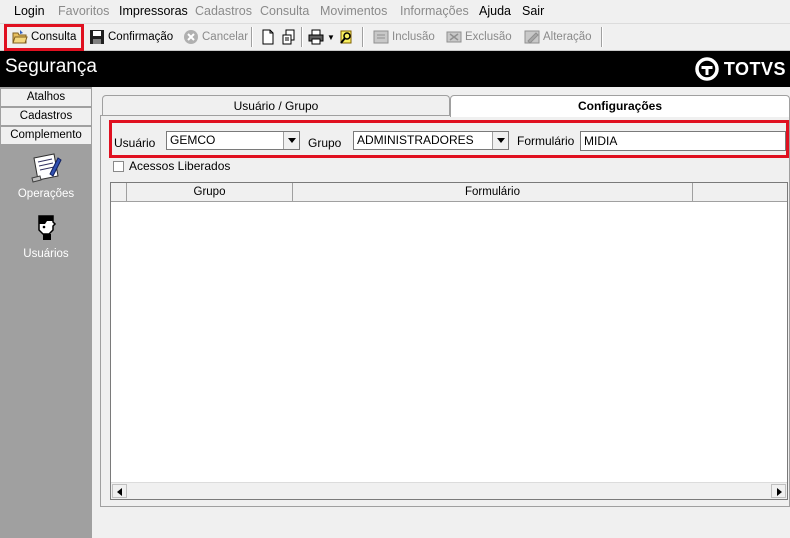 This screenshot has height=538, width=790. I want to click on usuario-value: GEMCO, so click(193, 140).